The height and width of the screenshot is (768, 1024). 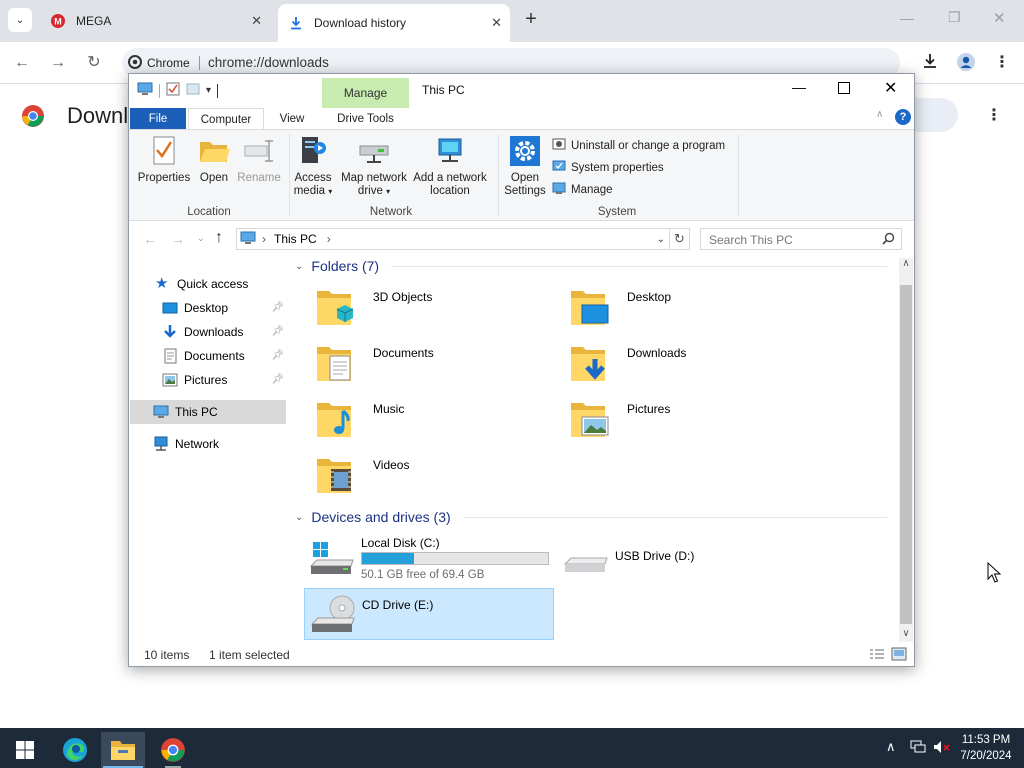 I want to click on downloads-button, so click(x=930, y=63).